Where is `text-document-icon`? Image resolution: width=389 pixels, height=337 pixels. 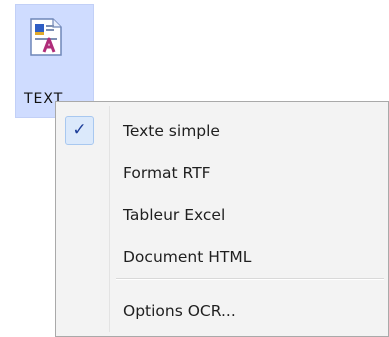 text-document-icon is located at coordinates (46, 37).